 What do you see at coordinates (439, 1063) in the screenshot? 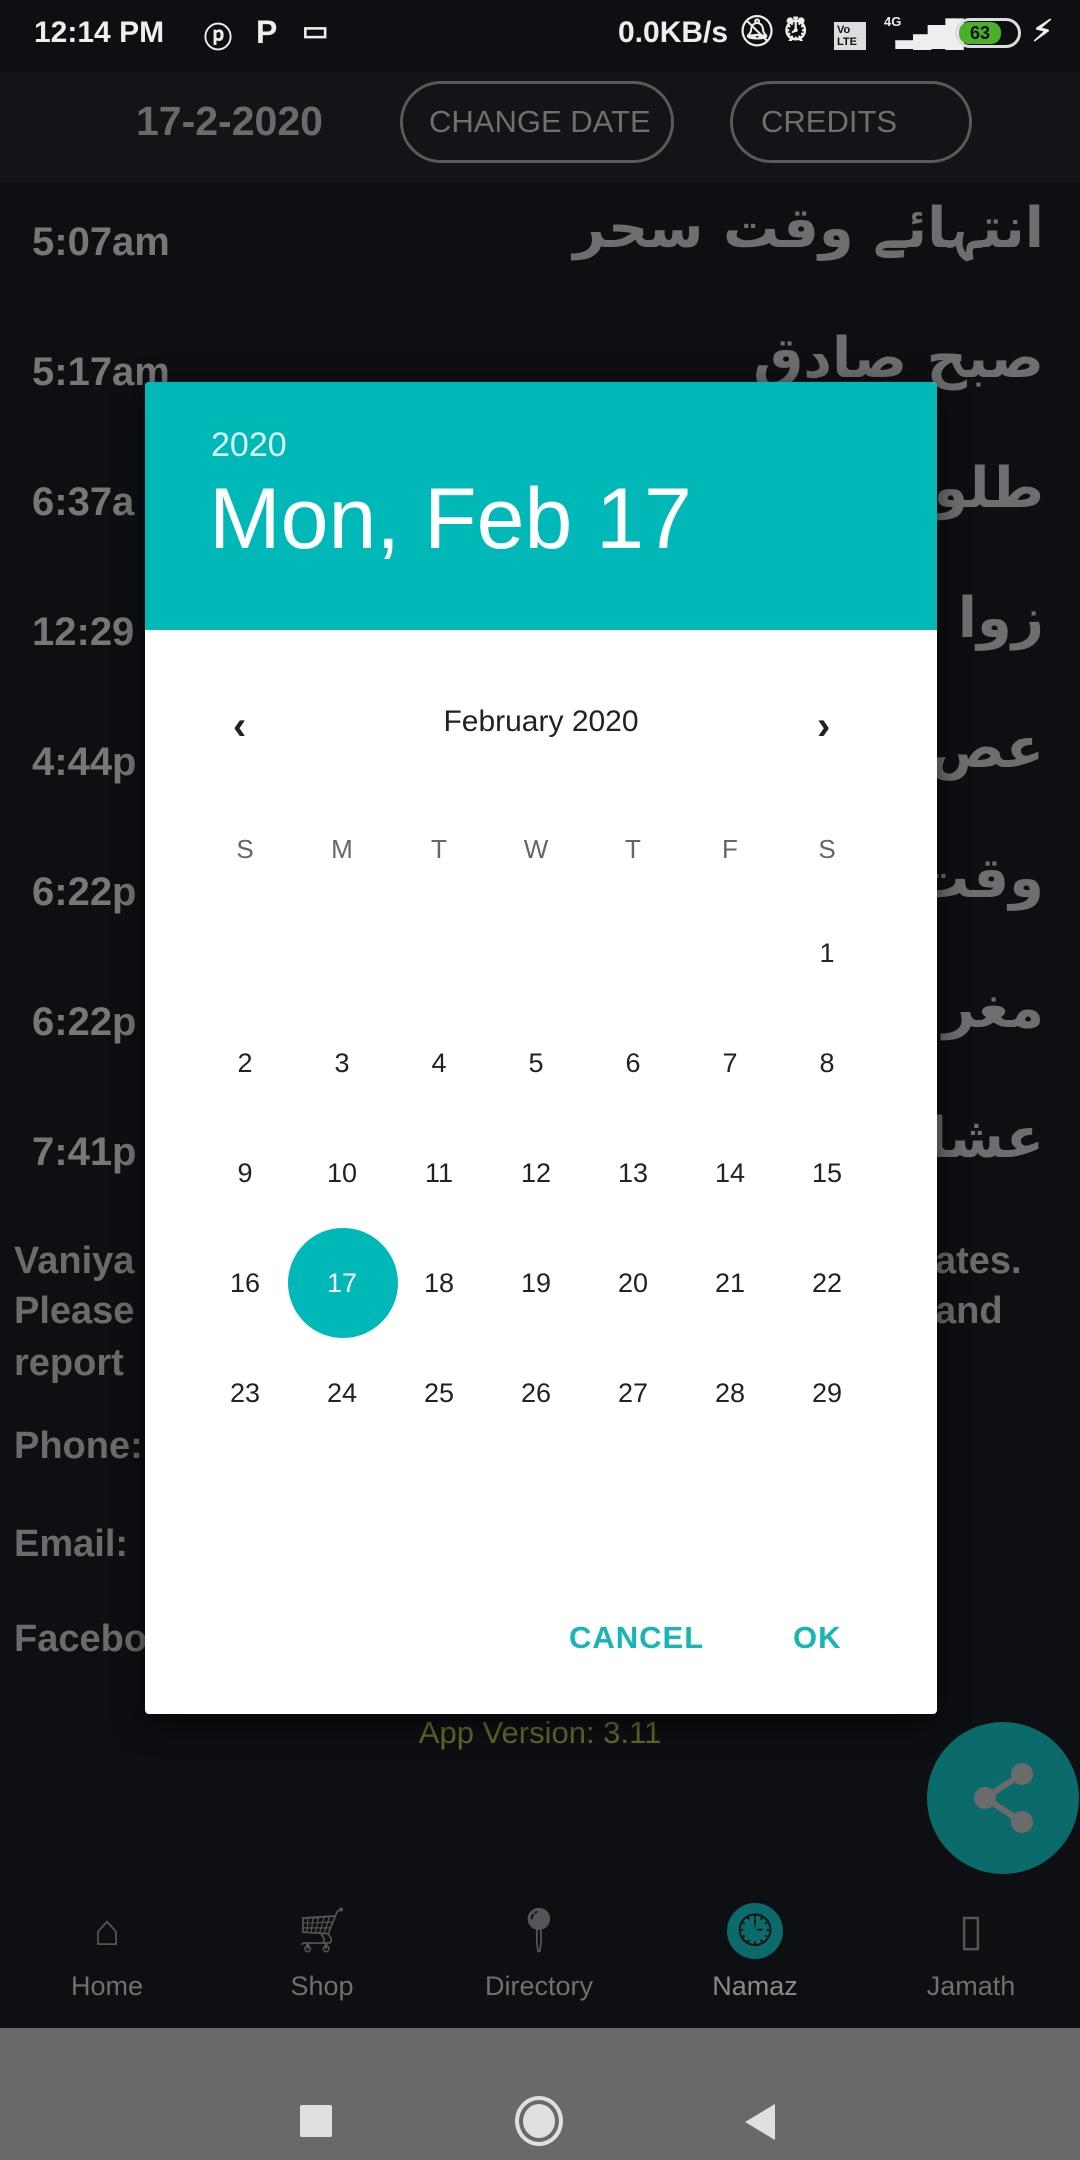
I see `calendar-day: 4` at bounding box center [439, 1063].